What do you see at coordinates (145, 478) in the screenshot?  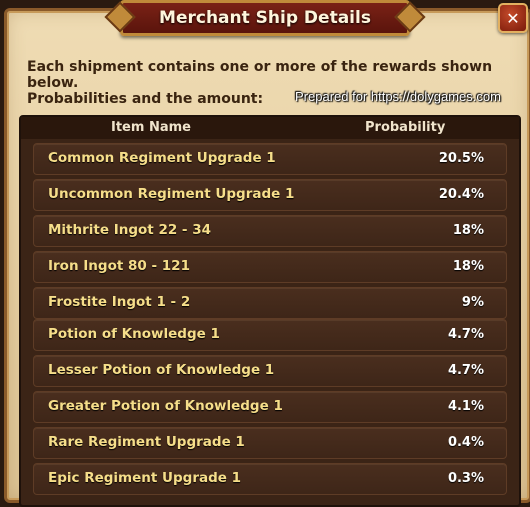 I see `item-name: Epic Regiment Upgrade 1` at bounding box center [145, 478].